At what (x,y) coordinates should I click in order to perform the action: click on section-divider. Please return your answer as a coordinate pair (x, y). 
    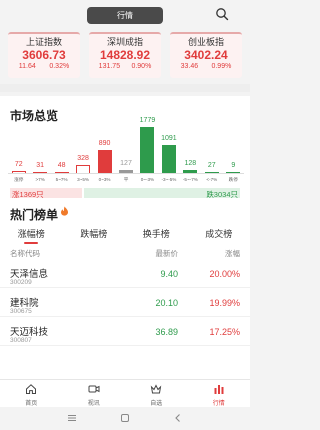
    Looking at the image, I should click on (125, 88).